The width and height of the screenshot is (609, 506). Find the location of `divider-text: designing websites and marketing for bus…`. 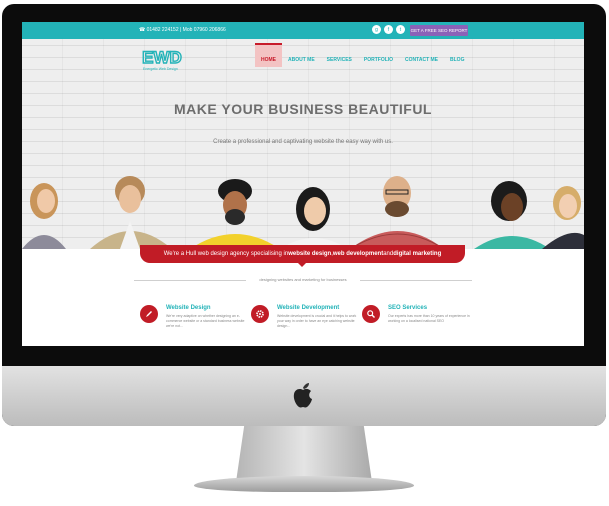

divider-text: designing websites and marketing for bus… is located at coordinates (303, 279).